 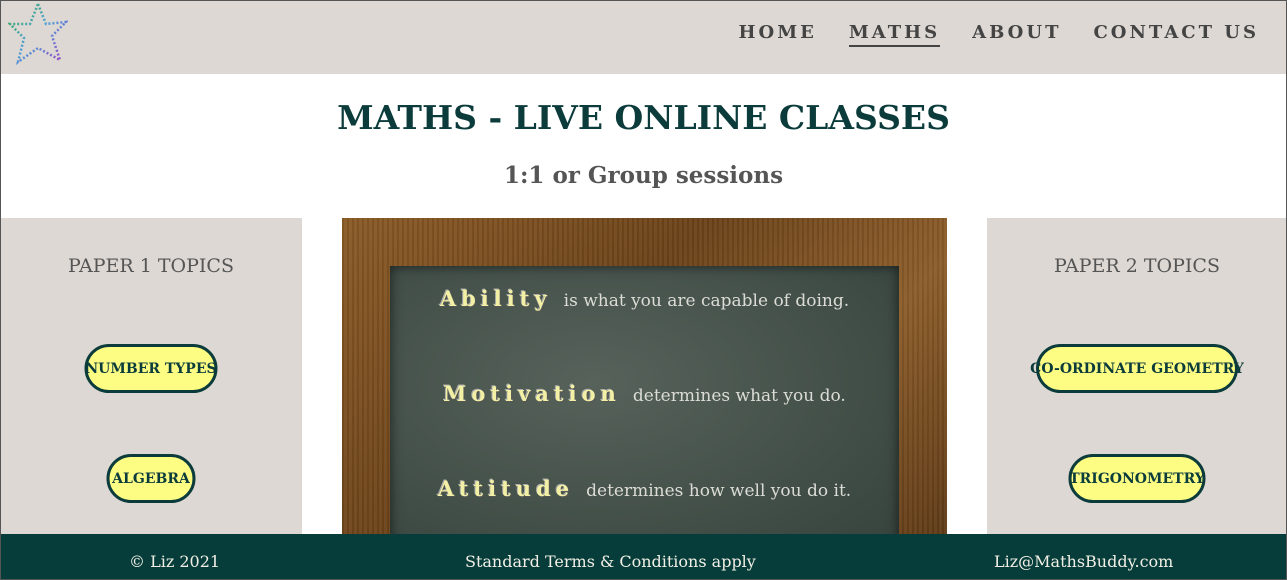 I want to click on page-title: MATHS - LIVE ONLINE CLASSES, so click(x=643, y=117).